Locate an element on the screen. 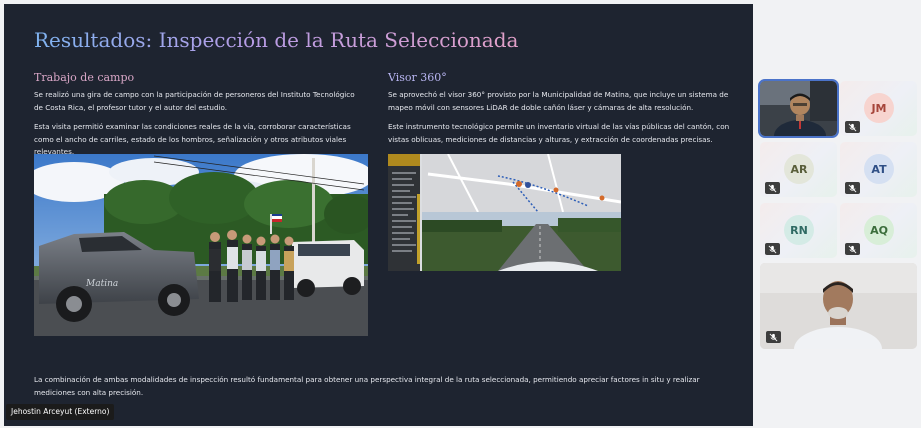  participant-video-large is located at coordinates (838, 306).